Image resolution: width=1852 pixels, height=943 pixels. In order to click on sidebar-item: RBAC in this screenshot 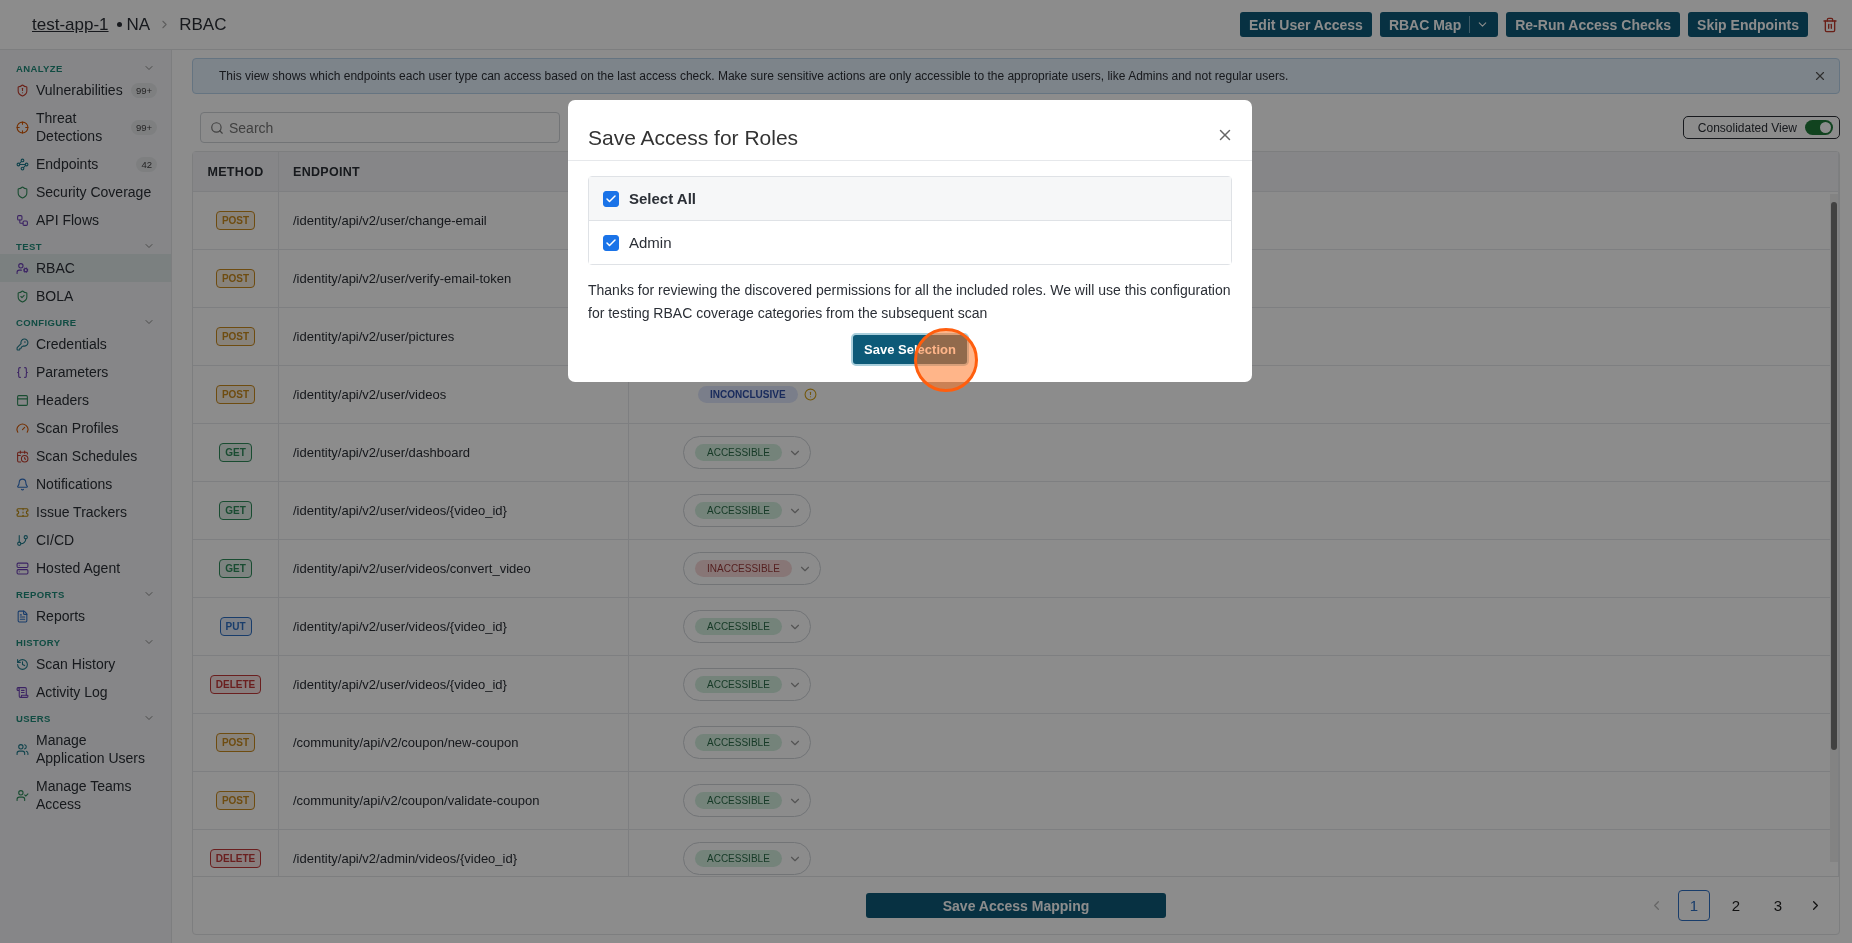, I will do `click(85, 268)`.